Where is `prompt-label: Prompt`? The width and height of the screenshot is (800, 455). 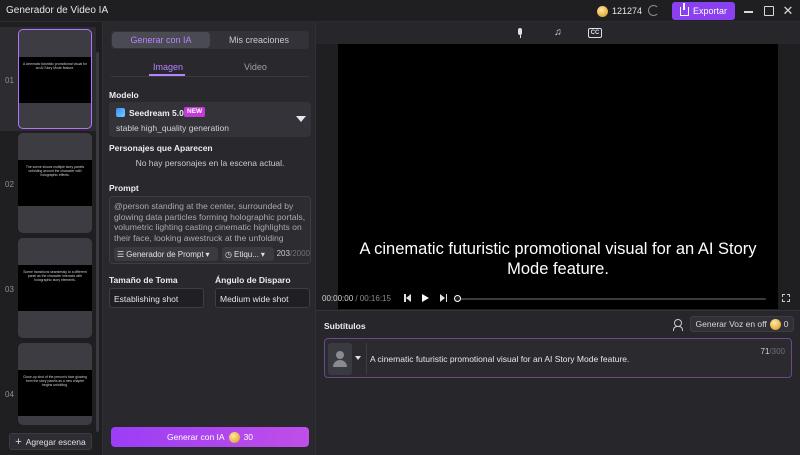 prompt-label: Prompt is located at coordinates (124, 188).